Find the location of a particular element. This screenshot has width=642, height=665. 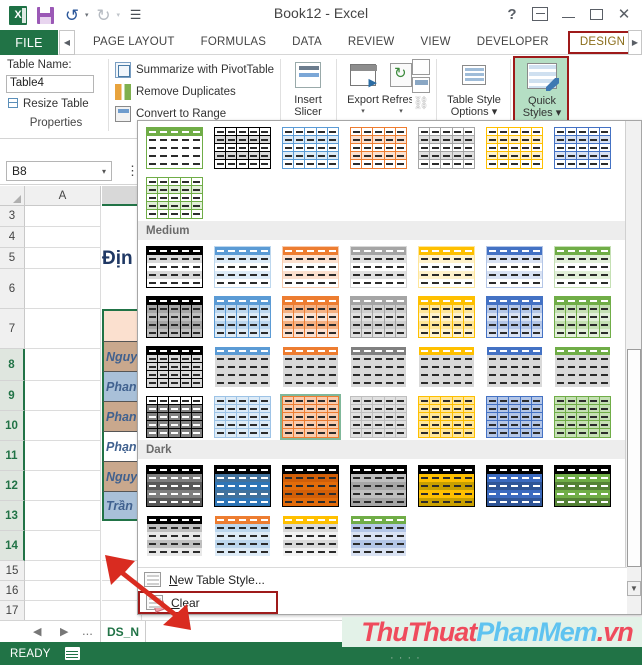

row-header-11: 11 is located at coordinates (12, 456).